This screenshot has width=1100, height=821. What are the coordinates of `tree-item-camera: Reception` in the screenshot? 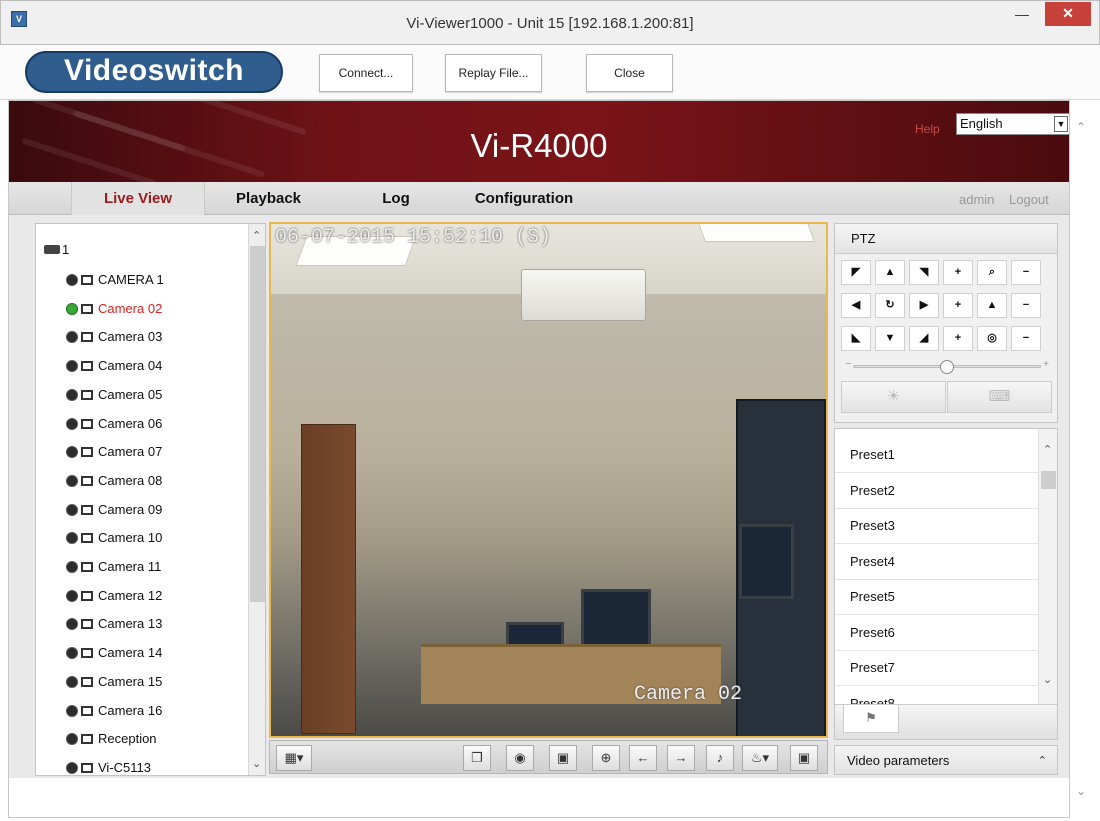 It's located at (111, 739).